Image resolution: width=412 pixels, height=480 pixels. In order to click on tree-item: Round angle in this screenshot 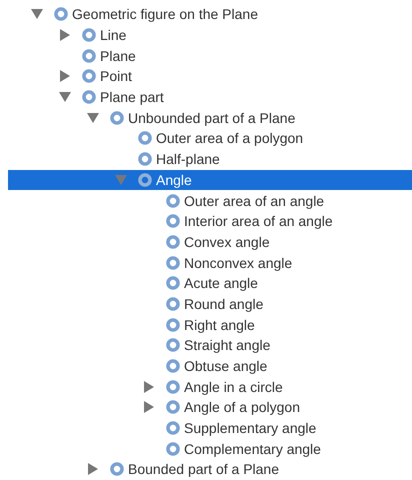, I will do `click(210, 304)`.